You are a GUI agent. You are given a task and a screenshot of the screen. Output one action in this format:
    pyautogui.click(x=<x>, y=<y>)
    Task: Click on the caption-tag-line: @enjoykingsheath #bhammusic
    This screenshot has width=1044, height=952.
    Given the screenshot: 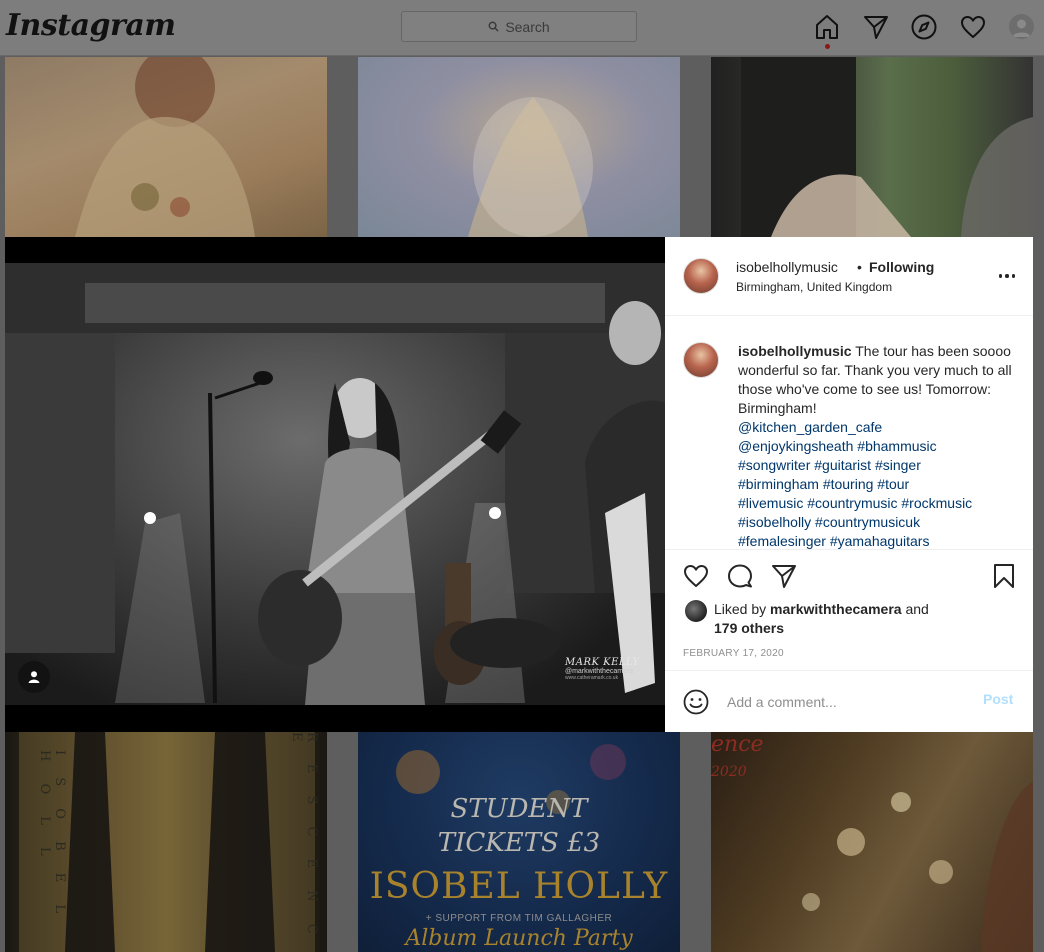 What is the action you would take?
    pyautogui.click(x=879, y=446)
    